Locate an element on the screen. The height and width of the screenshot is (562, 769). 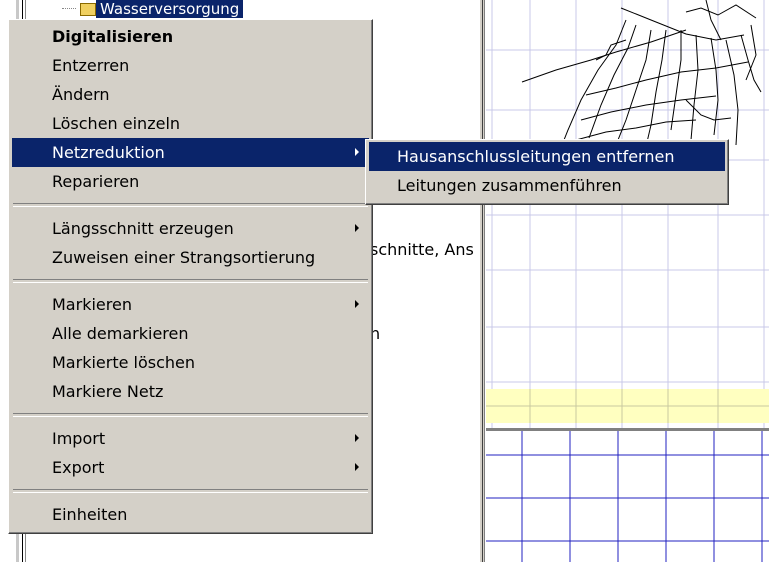
menu-item-label: Netzreduktion is located at coordinates (108, 152).